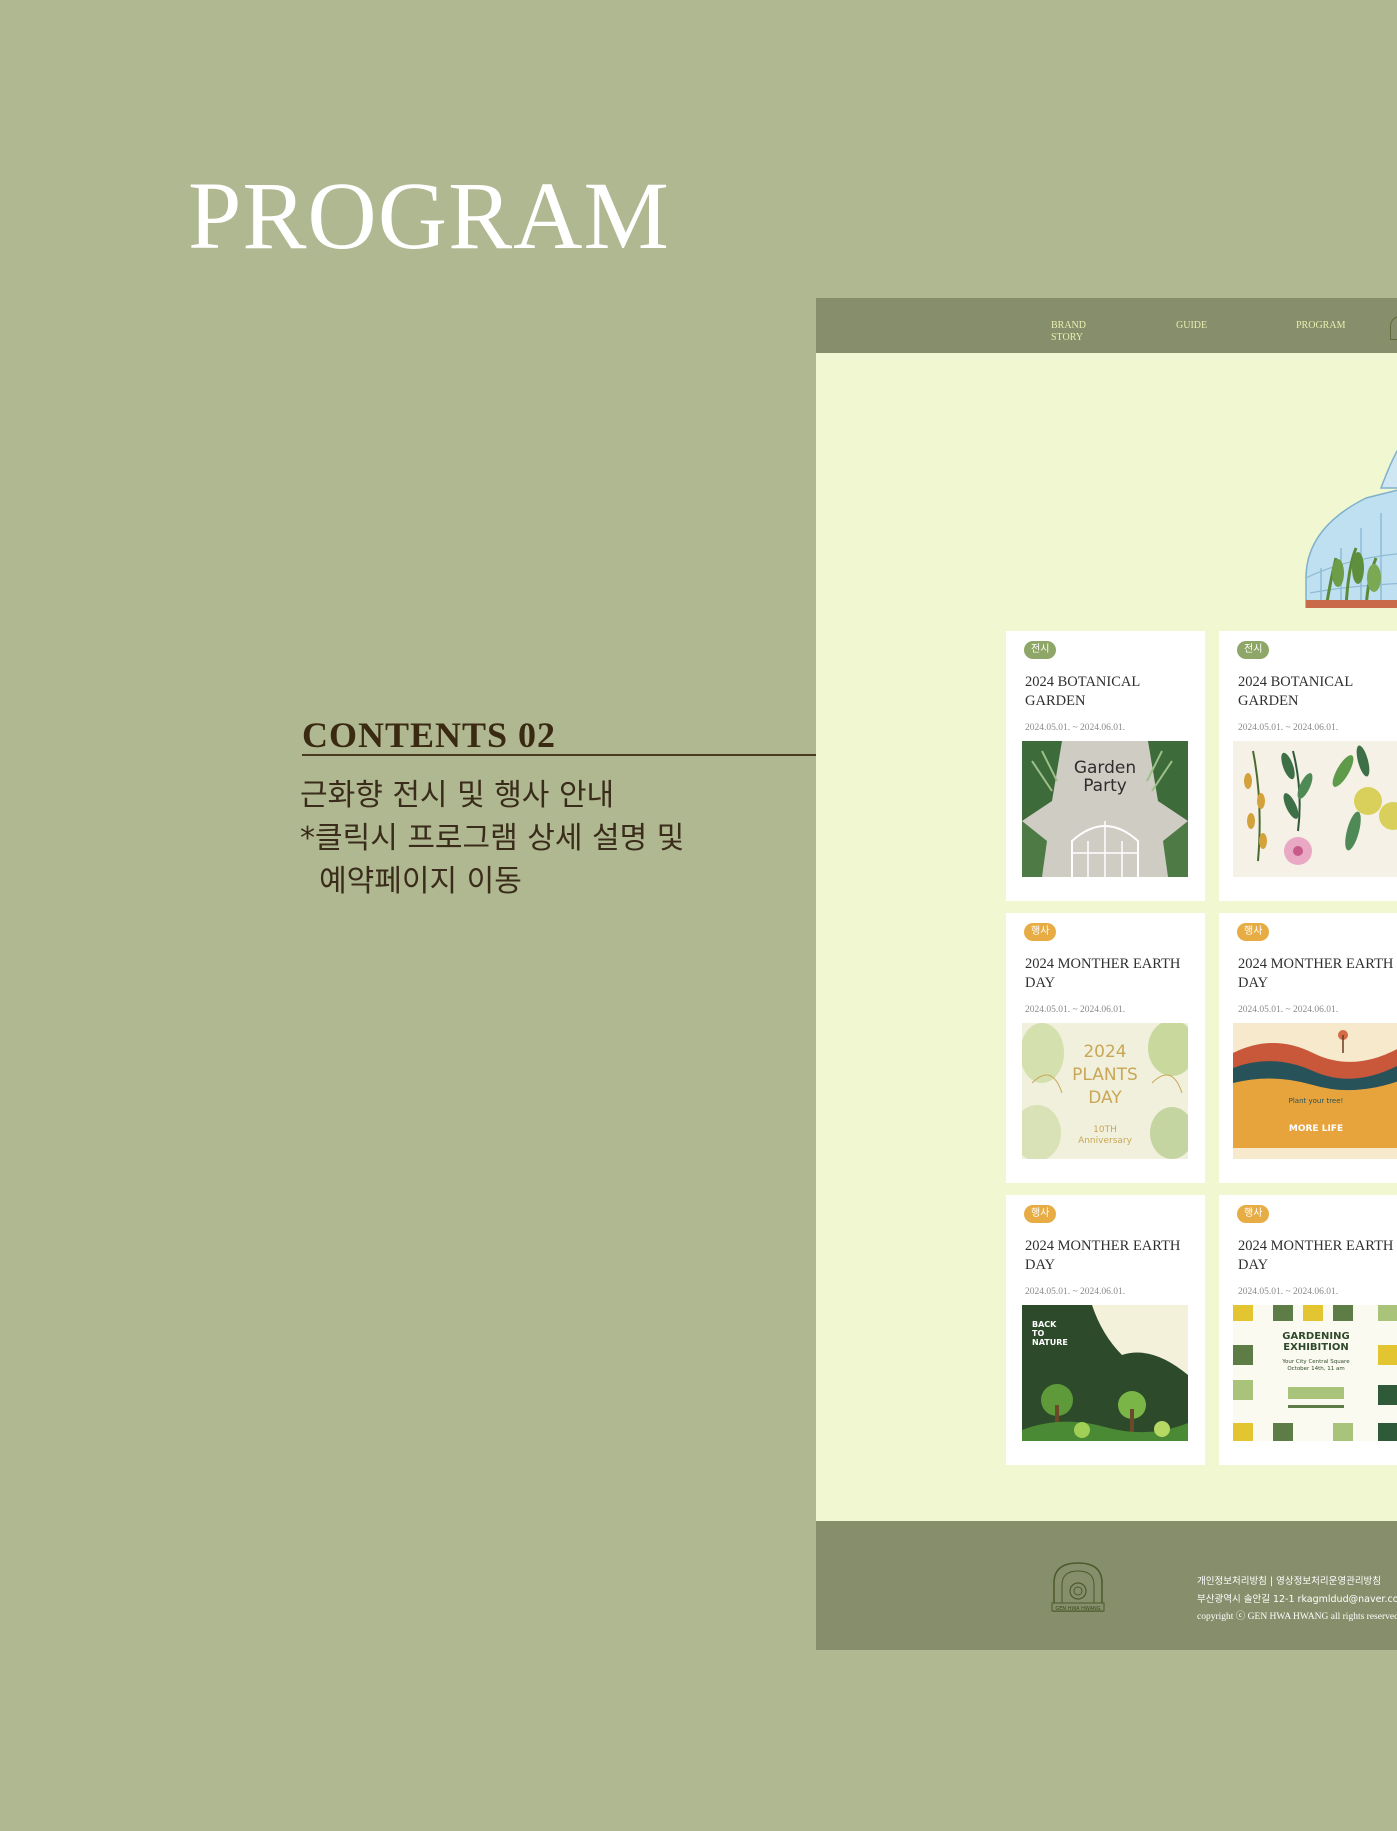  Describe the element at coordinates (1105, 1098) in the screenshot. I see `svg-text: DAY` at that location.